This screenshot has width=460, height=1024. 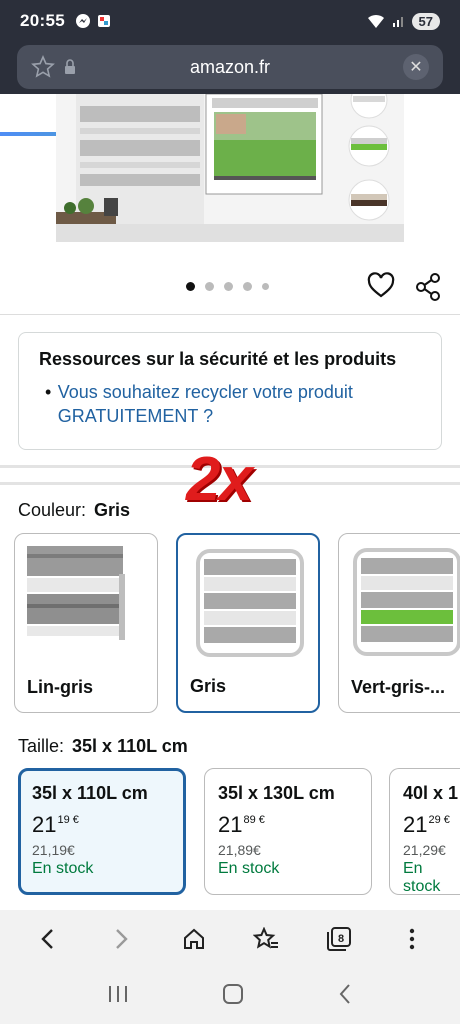 I want to click on back-arrow-icon, so click(x=345, y=993).